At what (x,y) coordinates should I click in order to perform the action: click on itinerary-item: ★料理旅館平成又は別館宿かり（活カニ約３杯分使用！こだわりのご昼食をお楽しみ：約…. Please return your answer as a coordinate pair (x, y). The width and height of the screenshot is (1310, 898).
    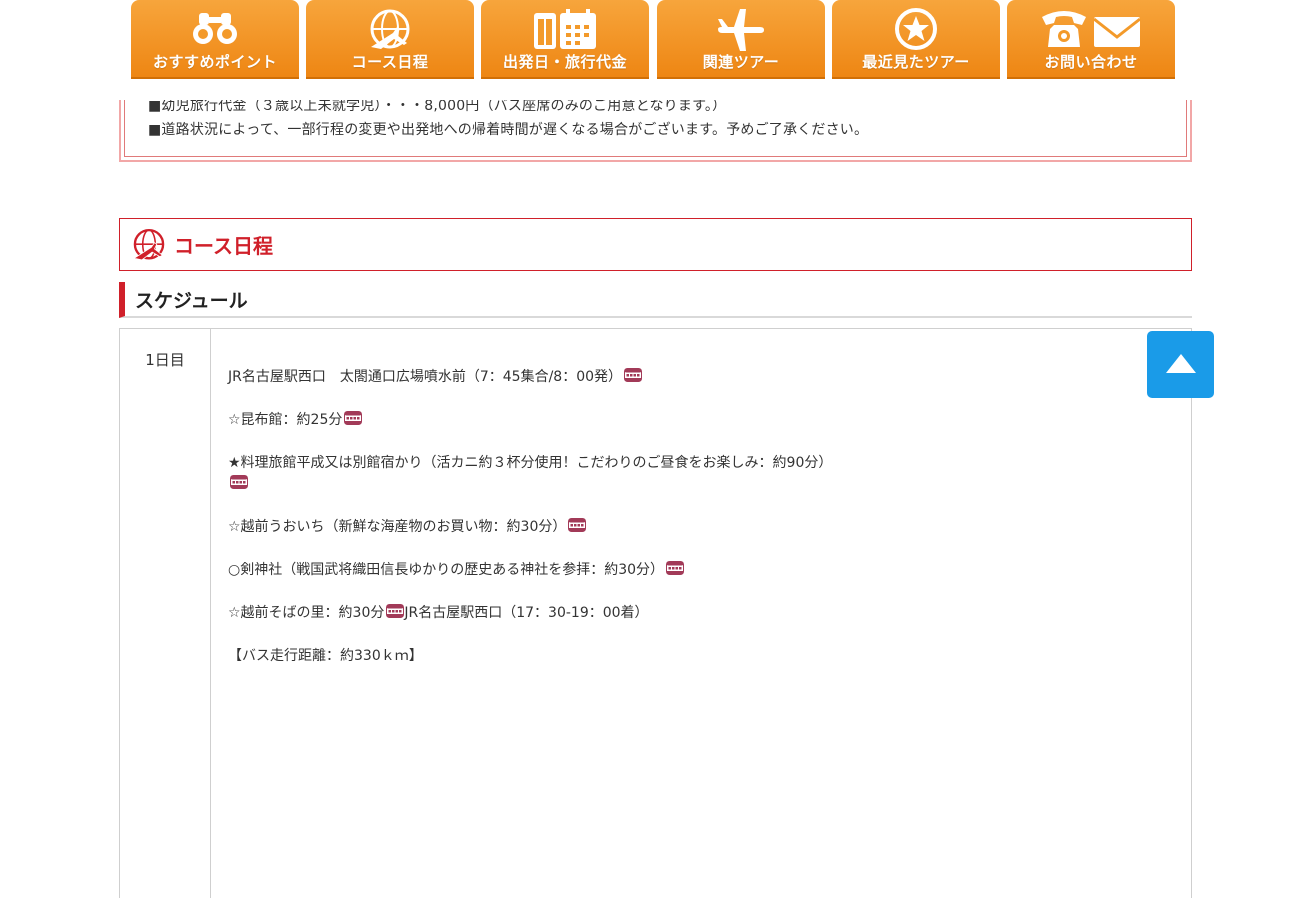
    Looking at the image, I should click on (538, 474).